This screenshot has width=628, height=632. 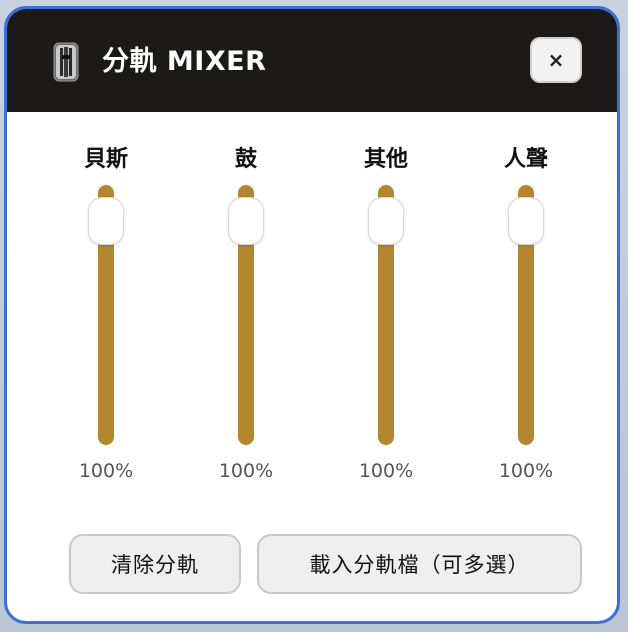 I want to click on channel-label: 鼓, so click(x=245, y=159).